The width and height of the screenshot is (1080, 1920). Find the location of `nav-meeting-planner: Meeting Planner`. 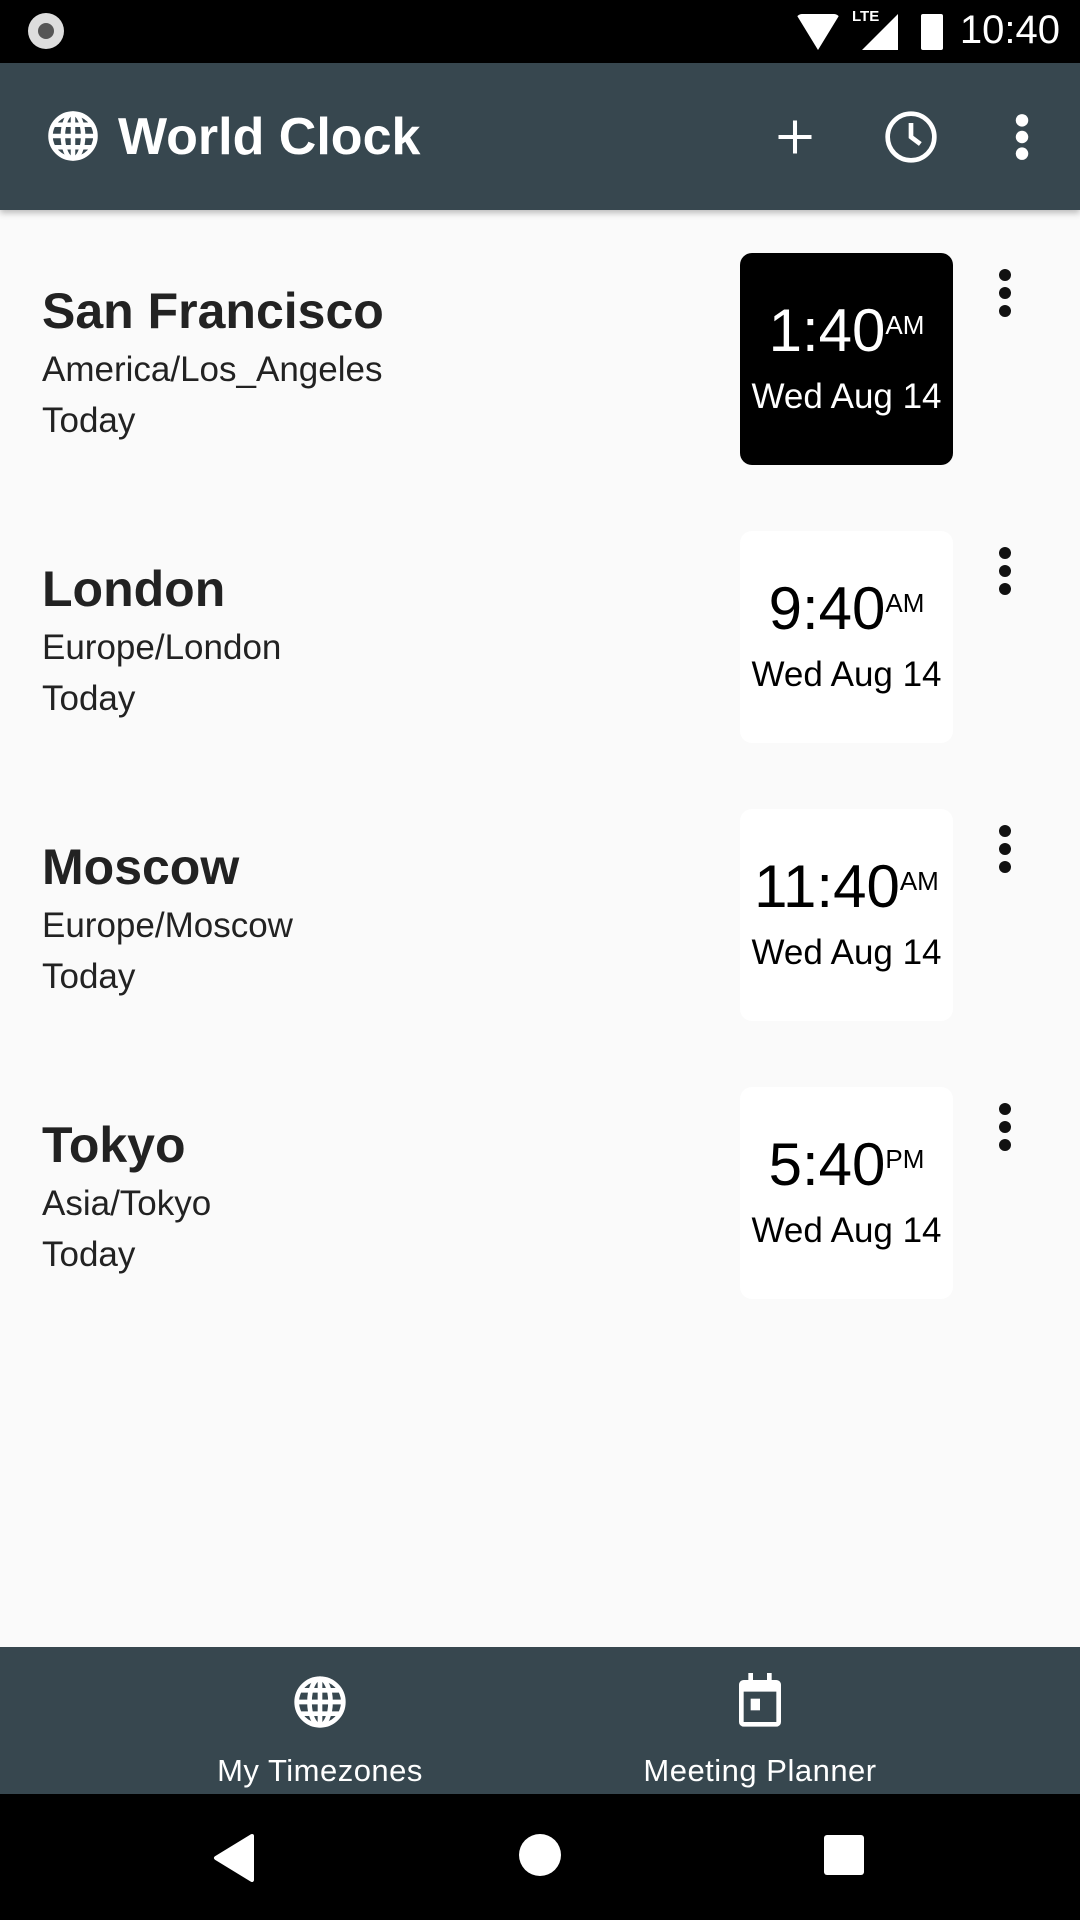

nav-meeting-planner: Meeting Planner is located at coordinates (760, 1720).